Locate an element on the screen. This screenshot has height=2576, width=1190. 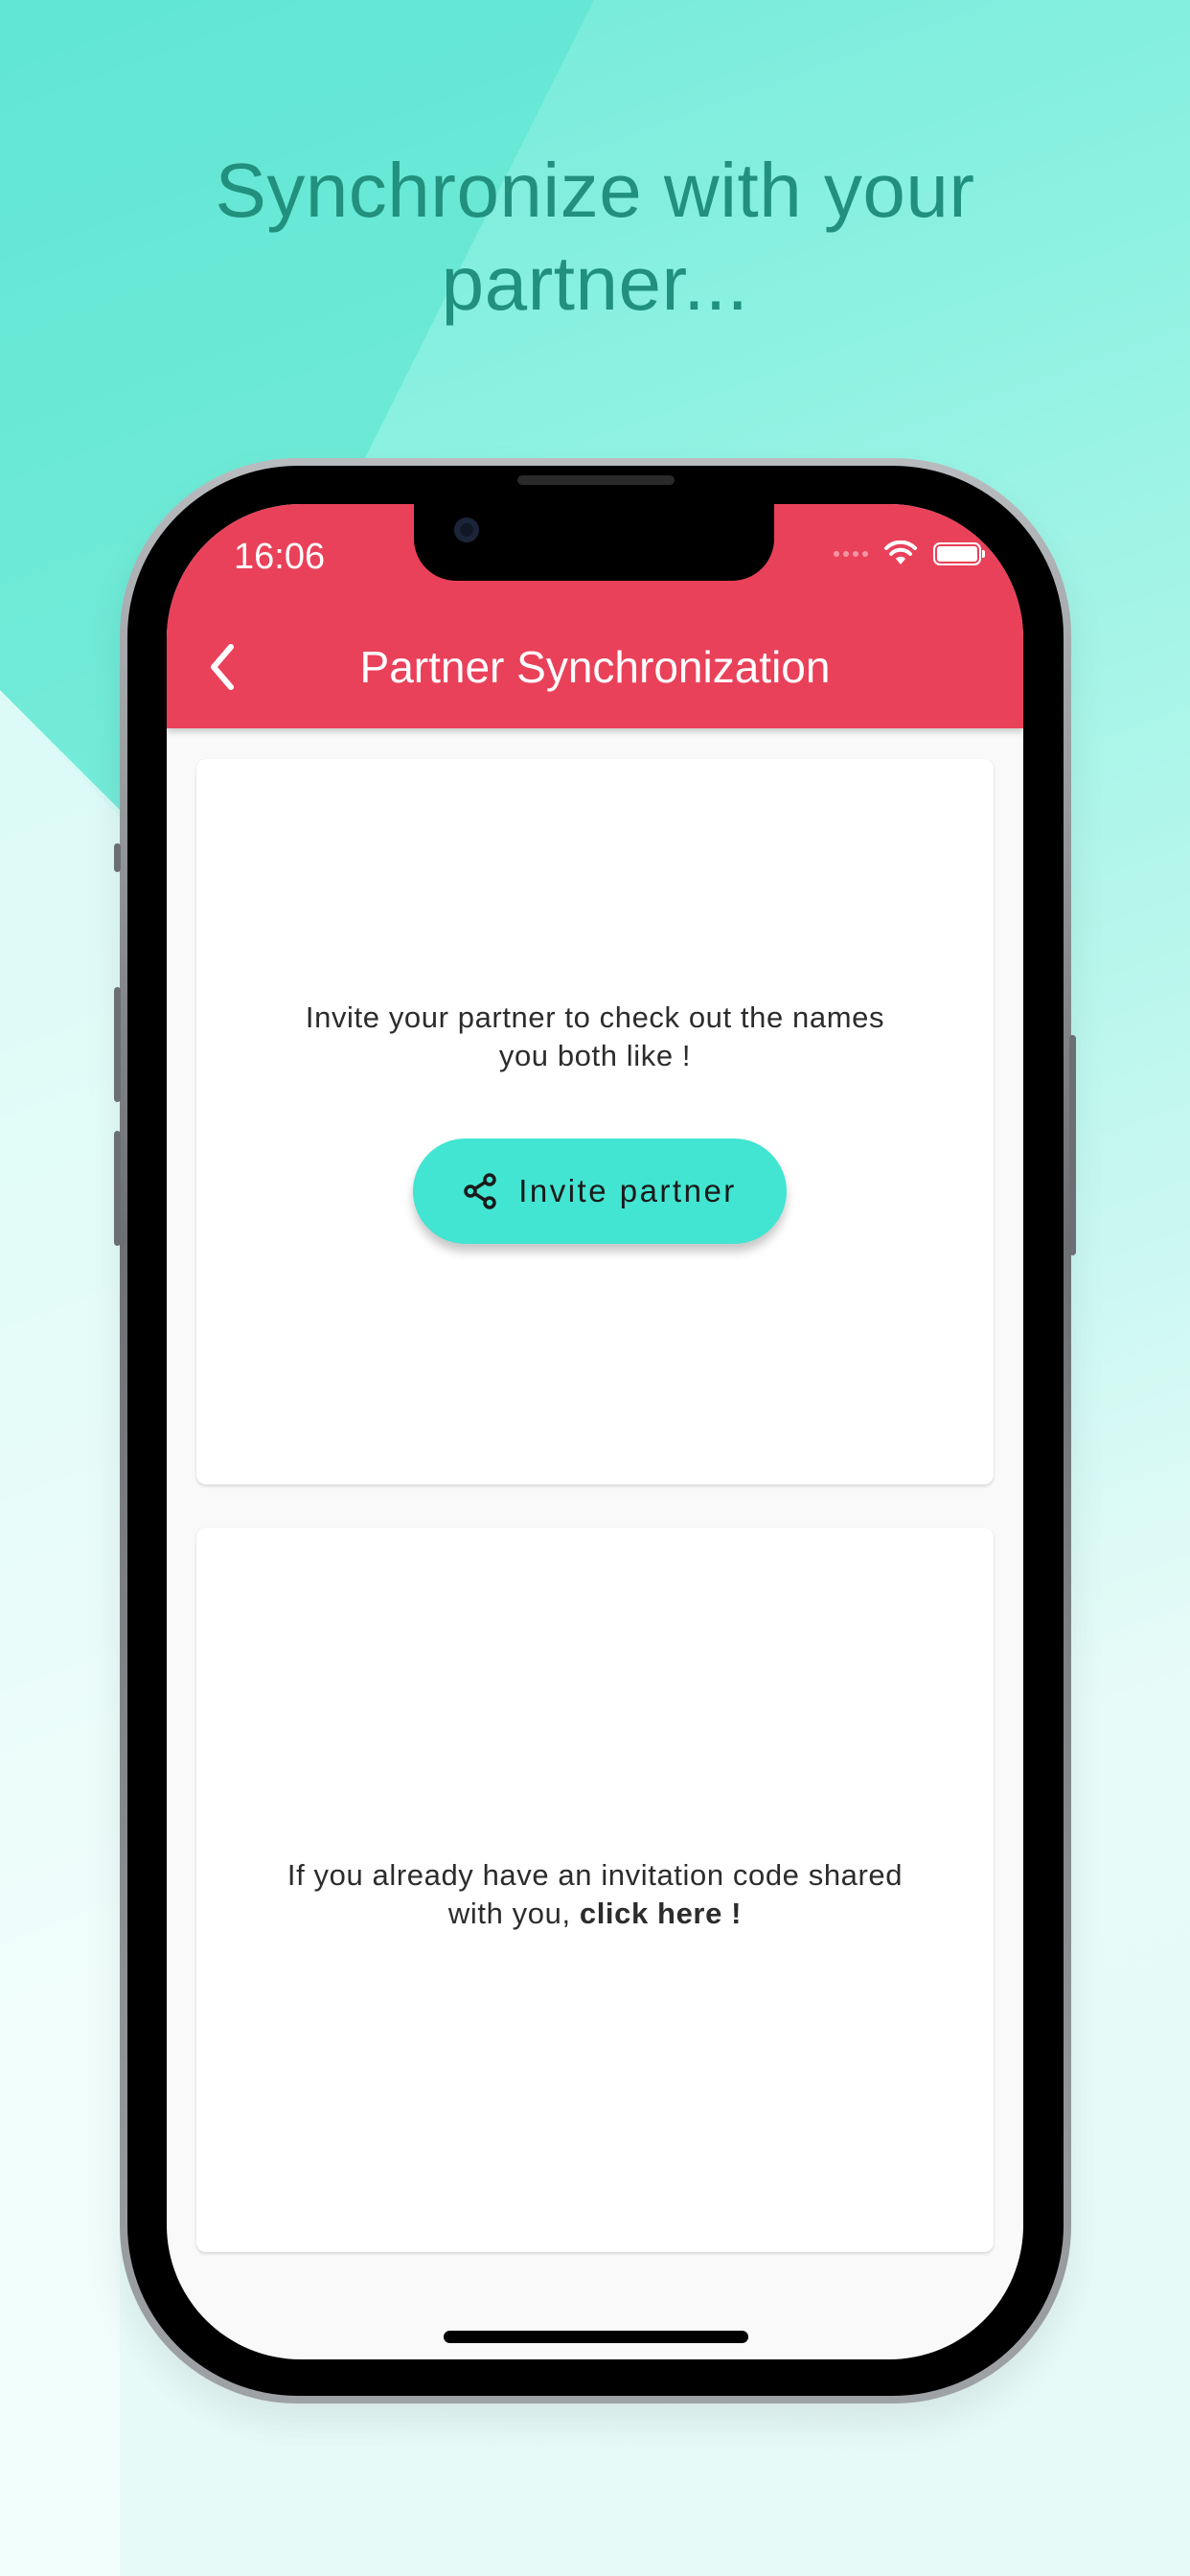
phone-volume-down-button is located at coordinates (118, 1188).